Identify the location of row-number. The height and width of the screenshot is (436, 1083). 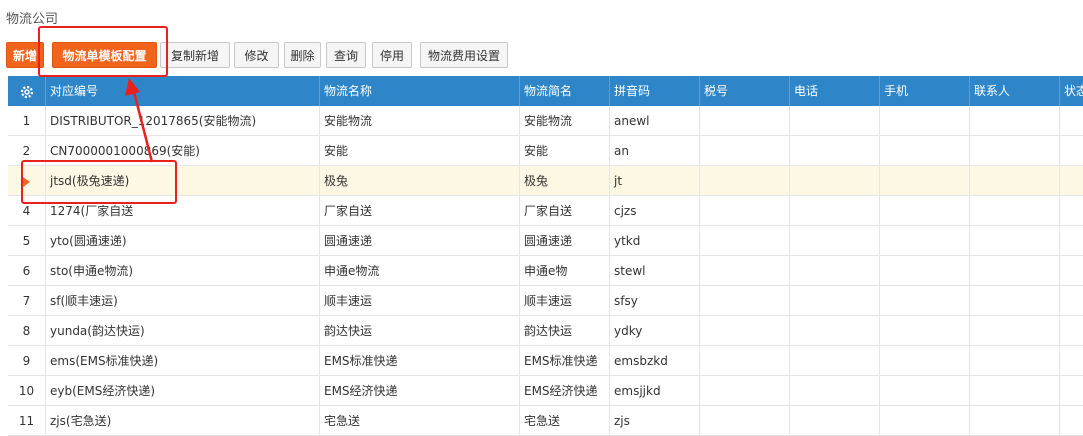
(27, 180).